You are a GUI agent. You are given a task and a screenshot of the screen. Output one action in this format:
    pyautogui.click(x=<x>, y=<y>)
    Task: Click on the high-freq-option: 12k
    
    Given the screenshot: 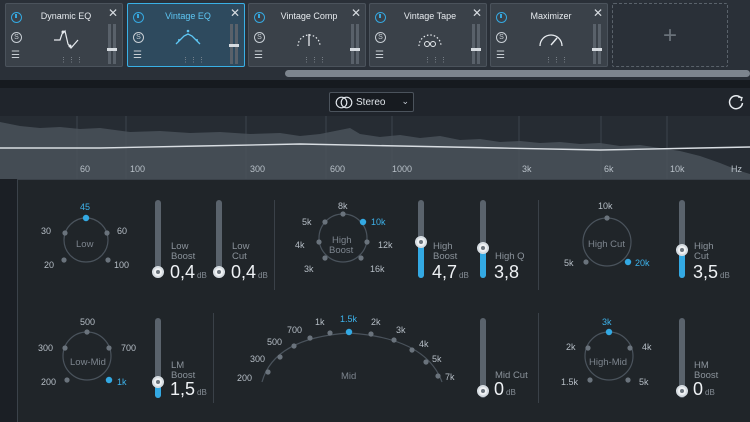 What is the action you would take?
    pyautogui.click(x=385, y=245)
    